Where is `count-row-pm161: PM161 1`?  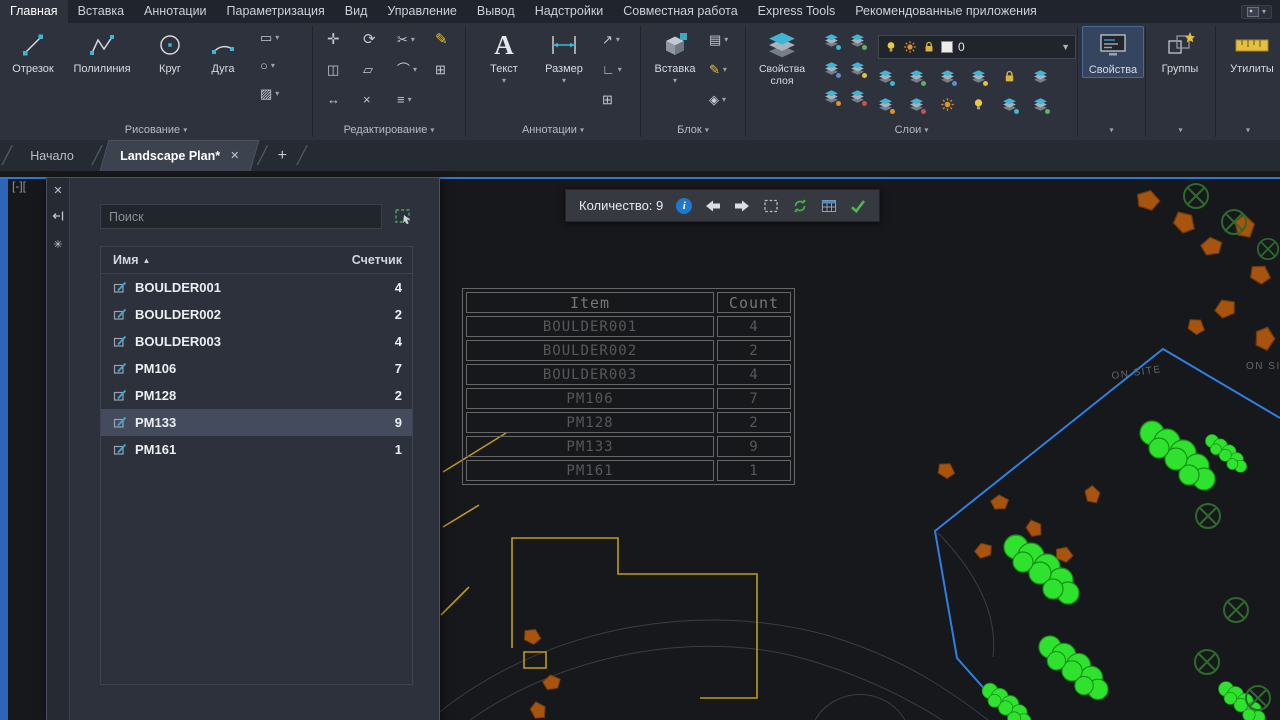
count-row-pm161: PM161 1 is located at coordinates (256, 449).